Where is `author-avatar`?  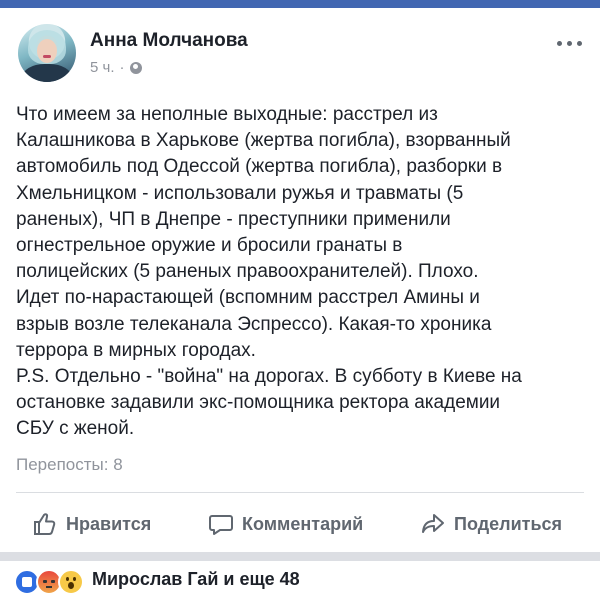 author-avatar is located at coordinates (47, 53).